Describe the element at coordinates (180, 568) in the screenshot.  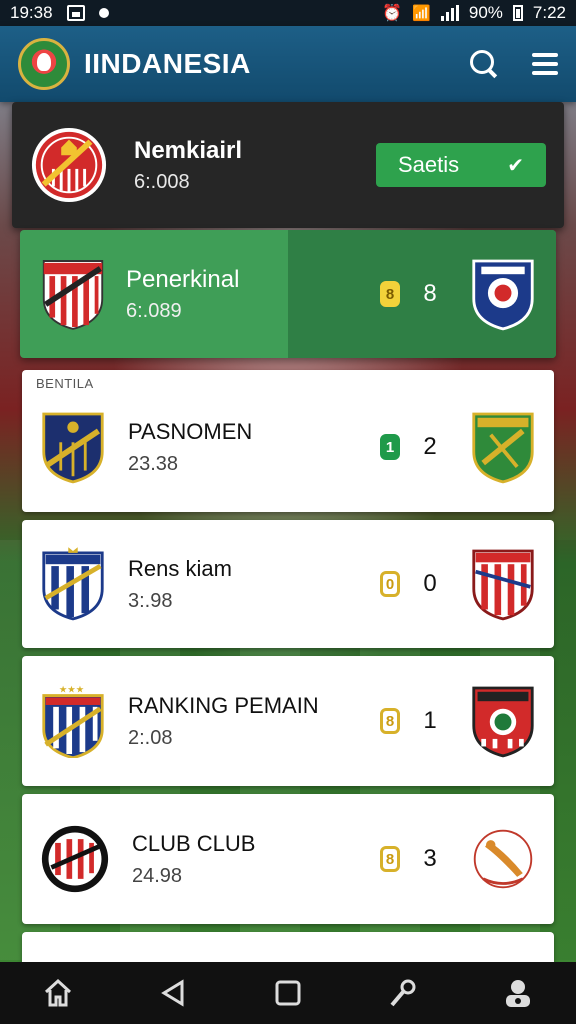
I see `team-name: Rens kiam` at that location.